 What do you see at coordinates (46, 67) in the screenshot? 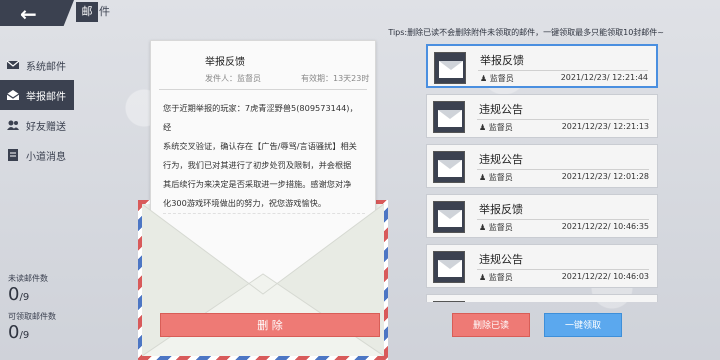
I see `sidebar-item-label: 系统邮件` at bounding box center [46, 67].